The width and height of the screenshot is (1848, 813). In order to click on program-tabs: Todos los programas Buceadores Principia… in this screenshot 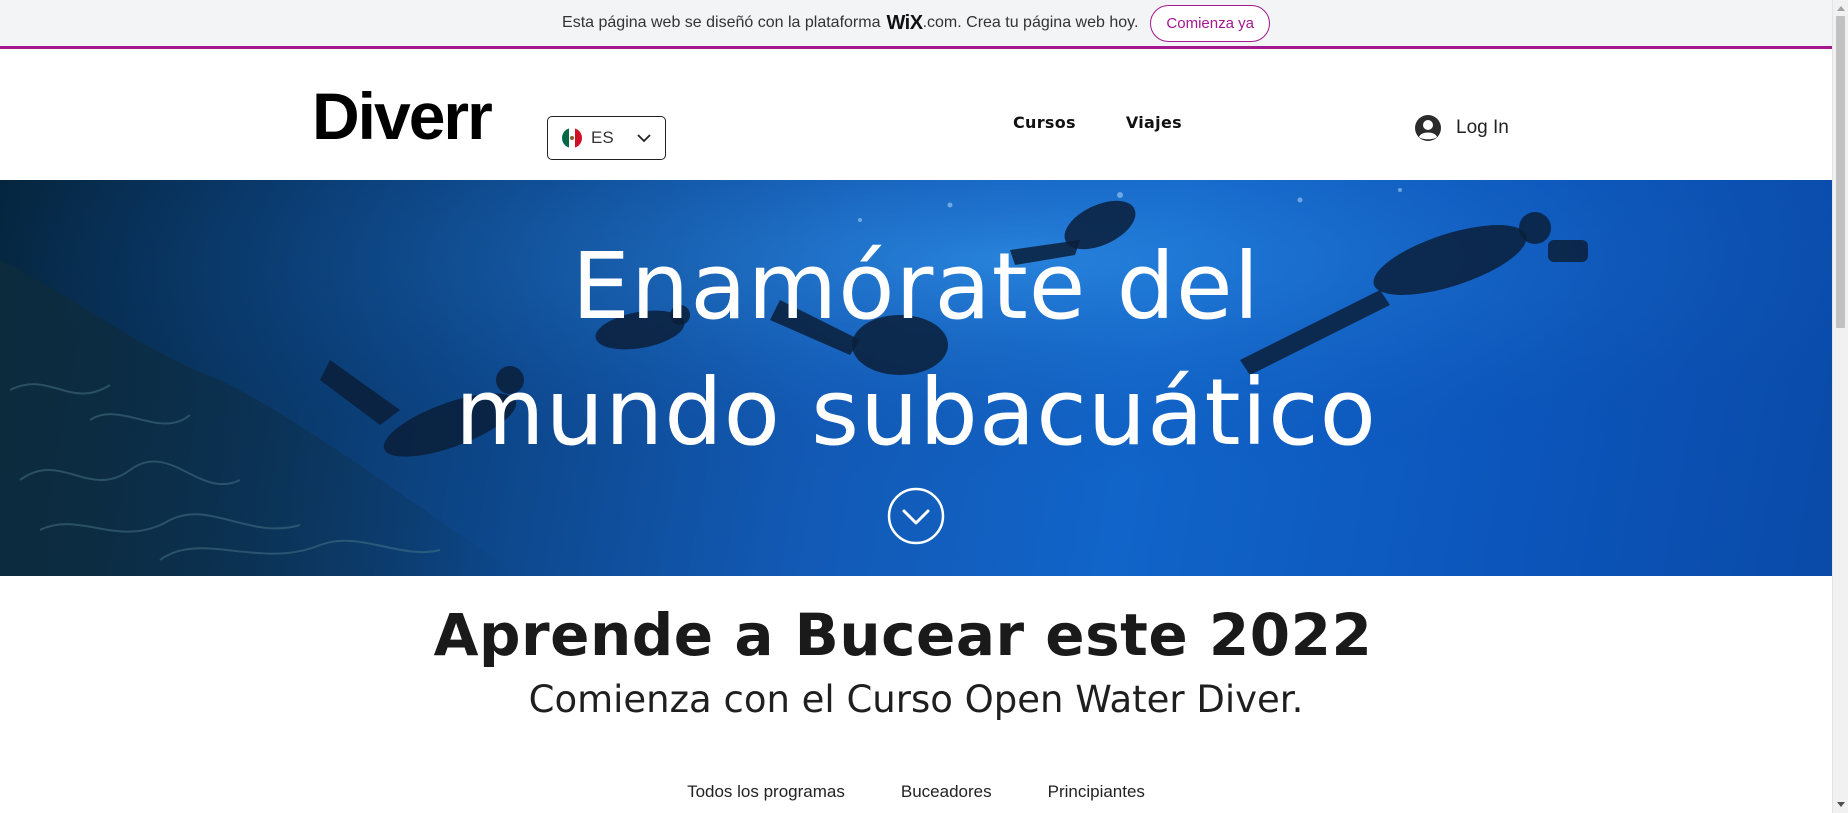, I will do `click(916, 792)`.